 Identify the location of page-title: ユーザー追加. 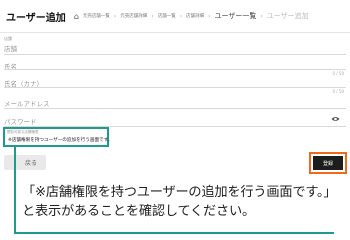
(36, 18).